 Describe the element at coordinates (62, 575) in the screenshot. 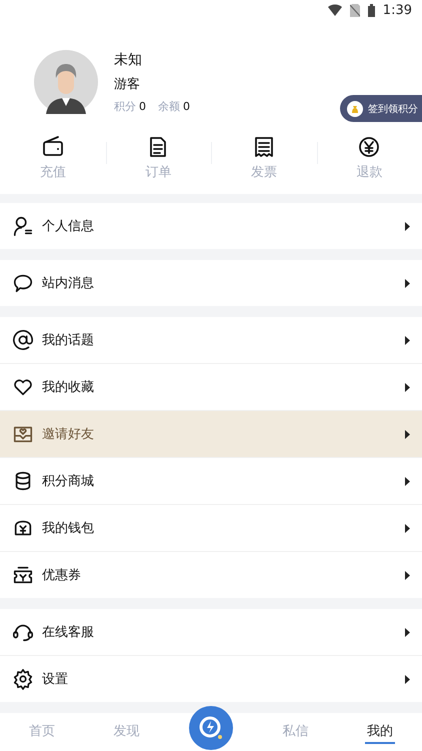

I see `menu-label: 优惠券` at that location.